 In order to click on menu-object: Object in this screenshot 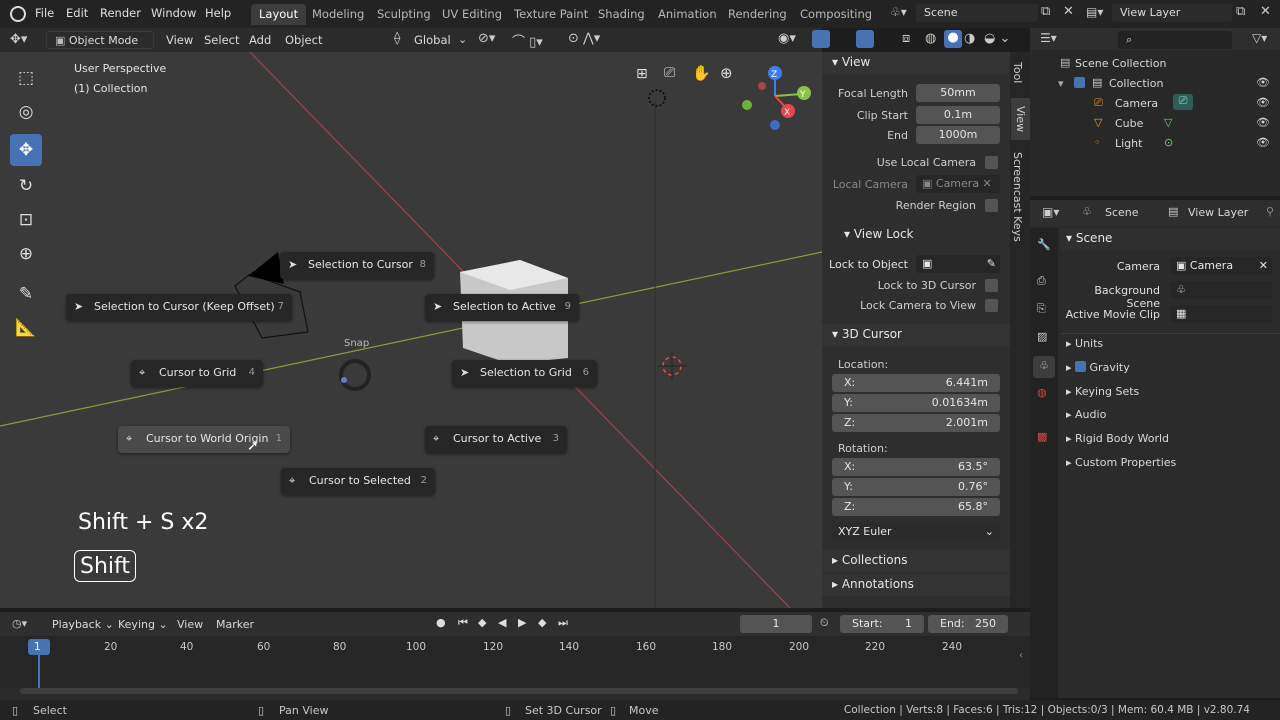, I will do `click(303, 40)`.